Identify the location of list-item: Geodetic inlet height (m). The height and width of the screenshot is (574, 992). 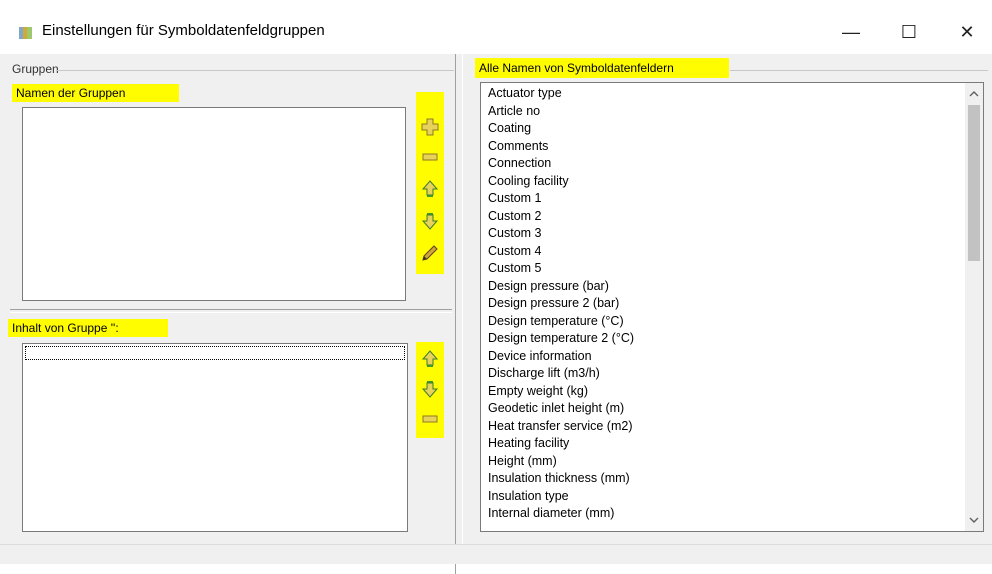
(725, 409).